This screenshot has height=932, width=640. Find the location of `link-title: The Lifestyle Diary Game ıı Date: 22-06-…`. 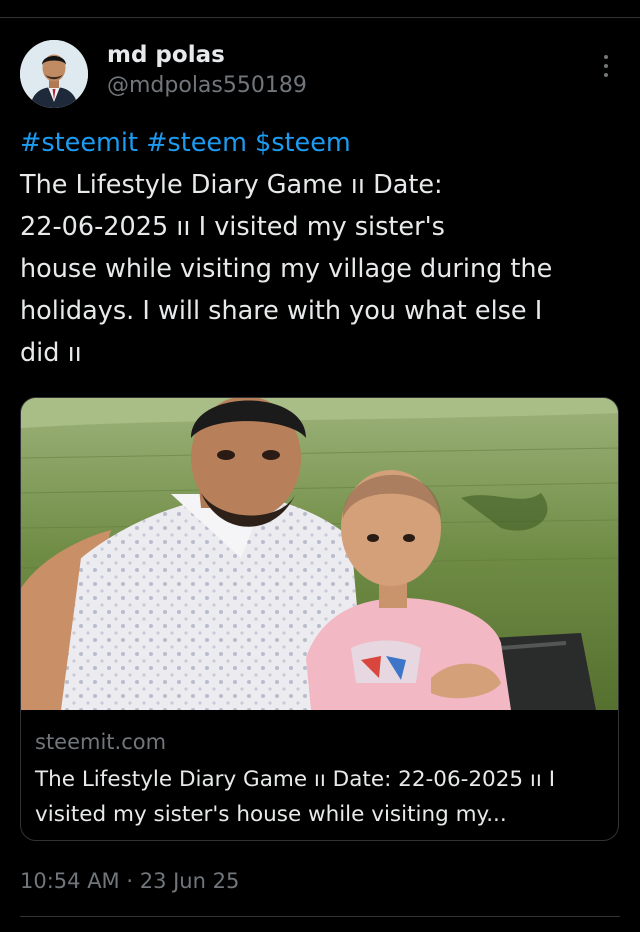

link-title: The Lifestyle Diary Game ıı Date: 22-06-… is located at coordinates (320, 797).